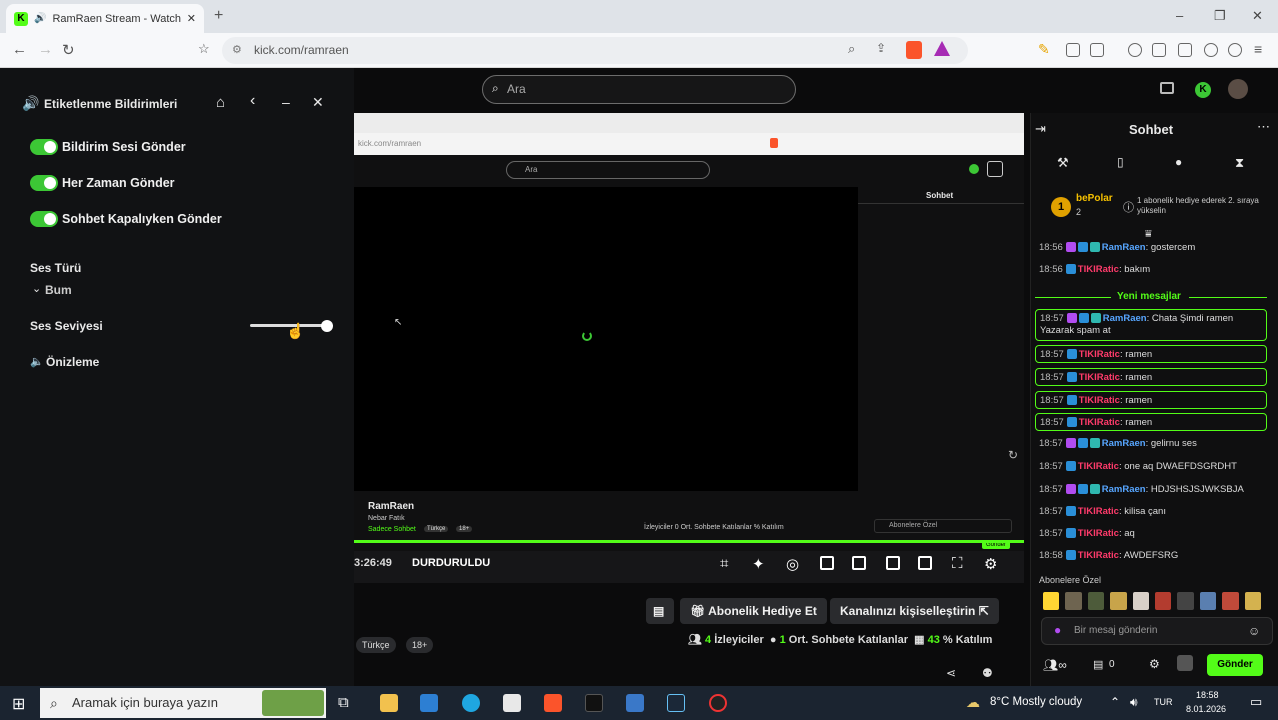  What do you see at coordinates (286, 102) in the screenshot?
I see `minimize-panel-icon: –` at bounding box center [286, 102].